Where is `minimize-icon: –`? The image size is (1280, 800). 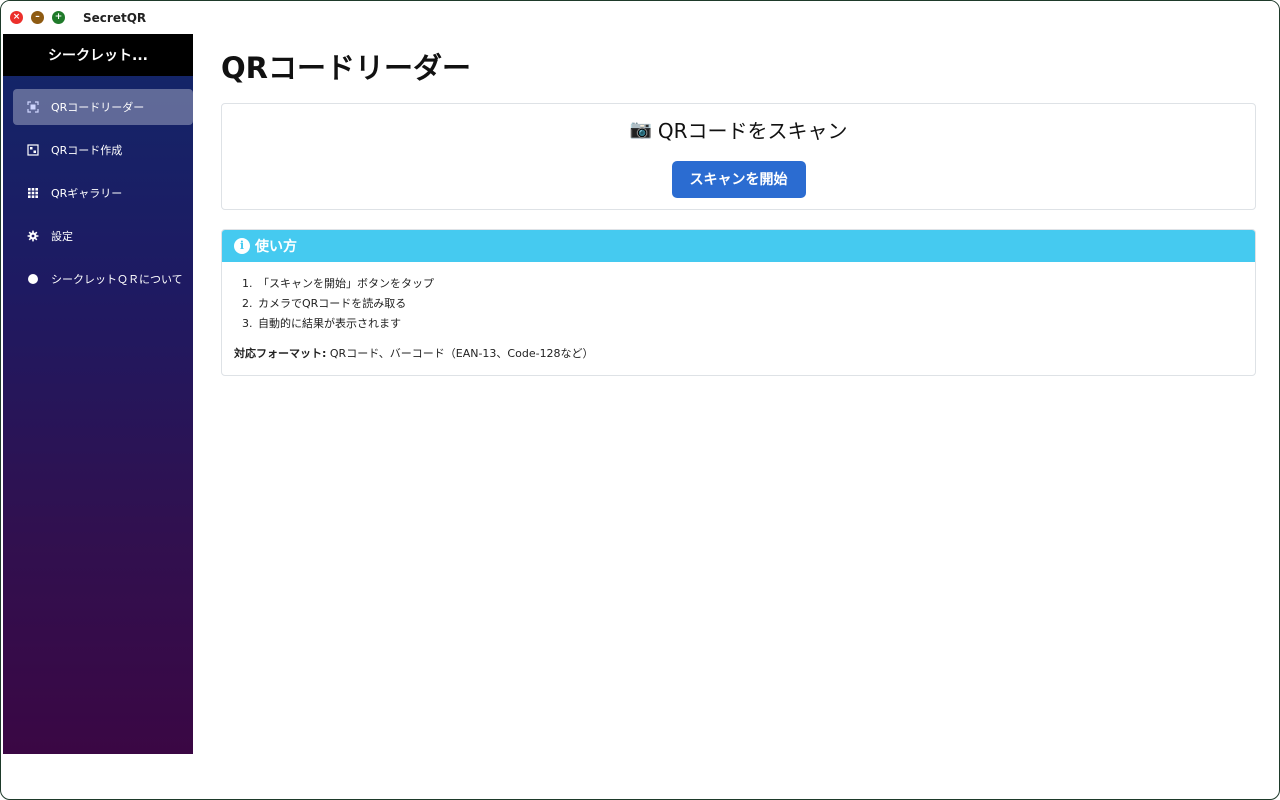
minimize-icon: – is located at coordinates (37, 17).